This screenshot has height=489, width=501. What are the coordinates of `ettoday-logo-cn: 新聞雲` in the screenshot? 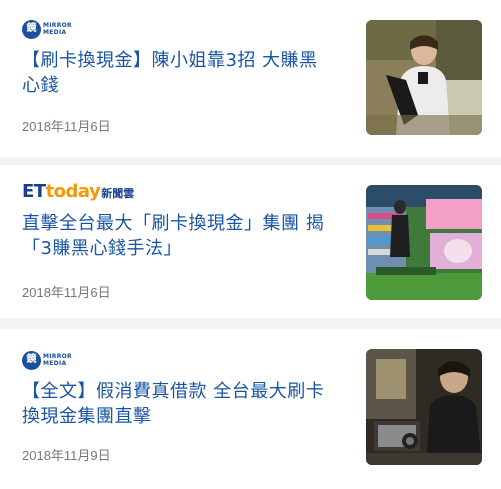 It's located at (118, 193).